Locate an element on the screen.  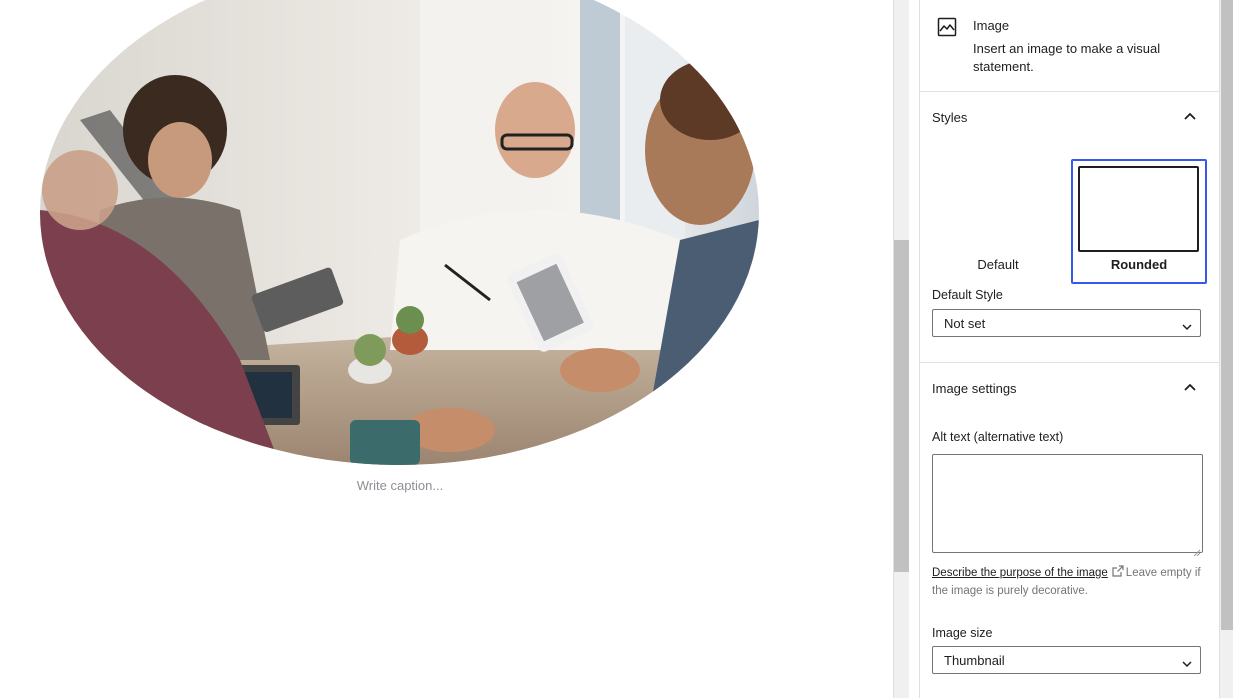
image-settings-title: Image settings is located at coordinates (974, 388).